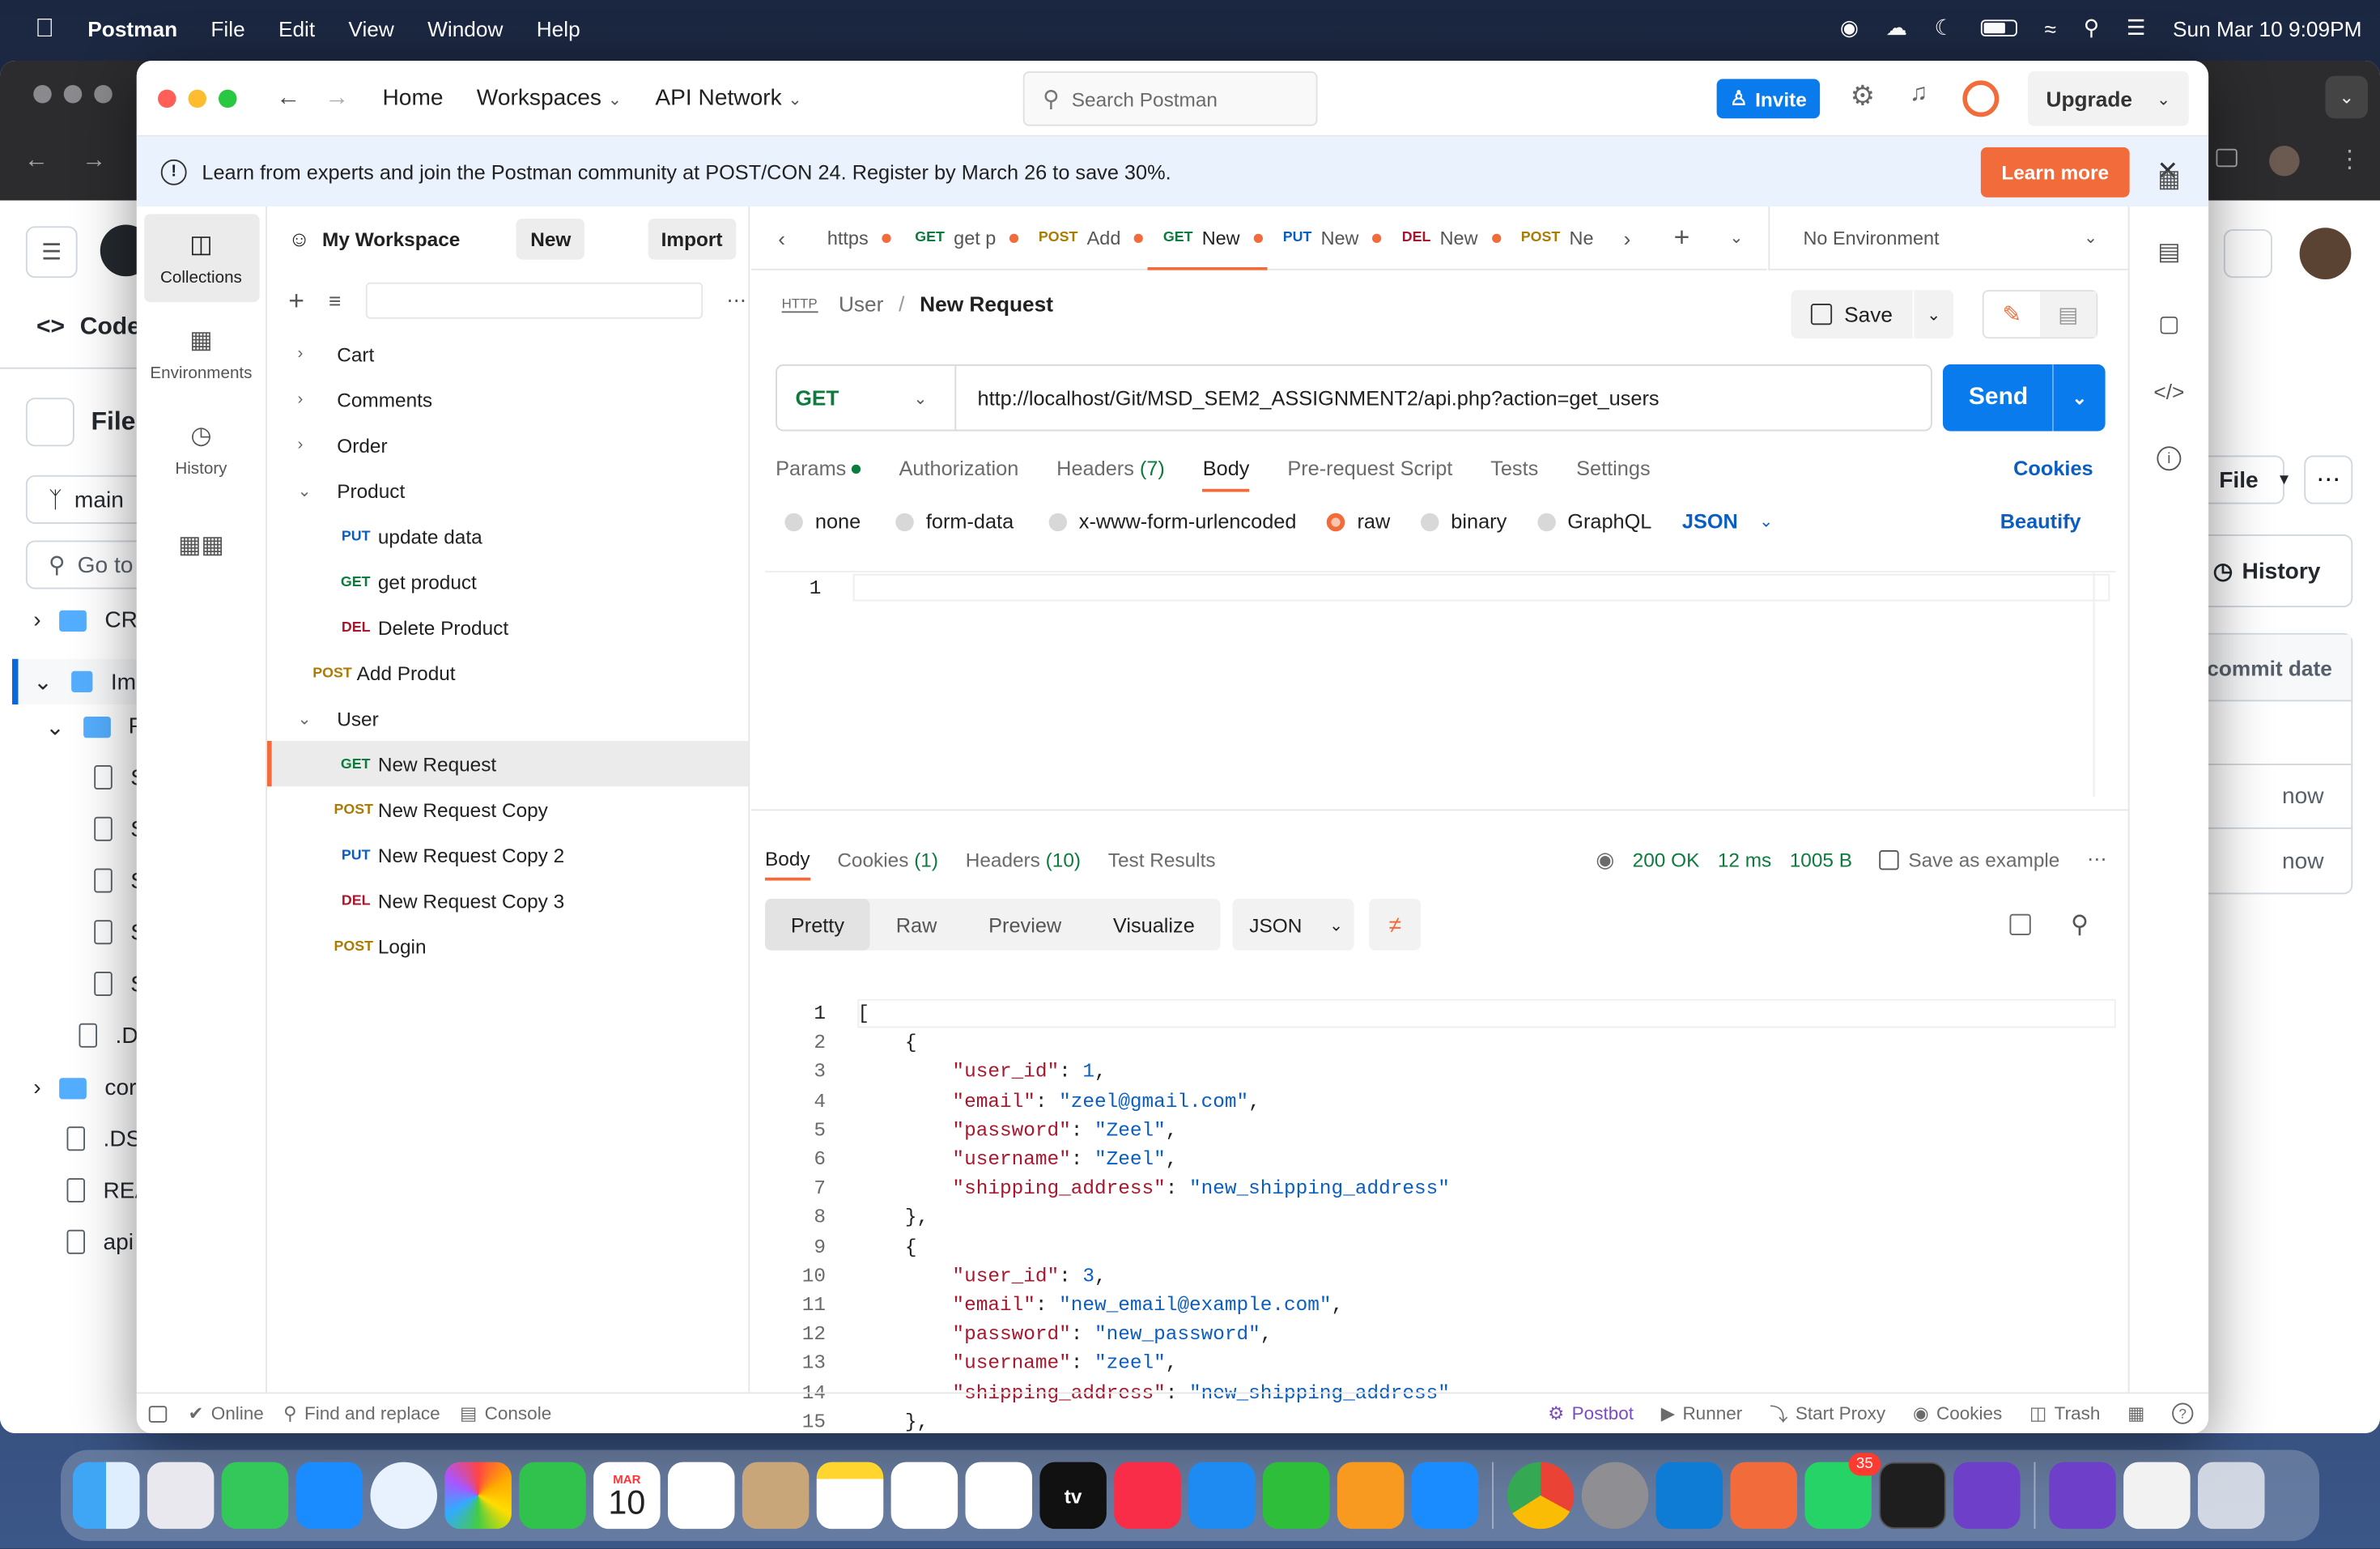  What do you see at coordinates (1369, 467) in the screenshot?
I see `tab-prerequest-script: Pre-request Script` at bounding box center [1369, 467].